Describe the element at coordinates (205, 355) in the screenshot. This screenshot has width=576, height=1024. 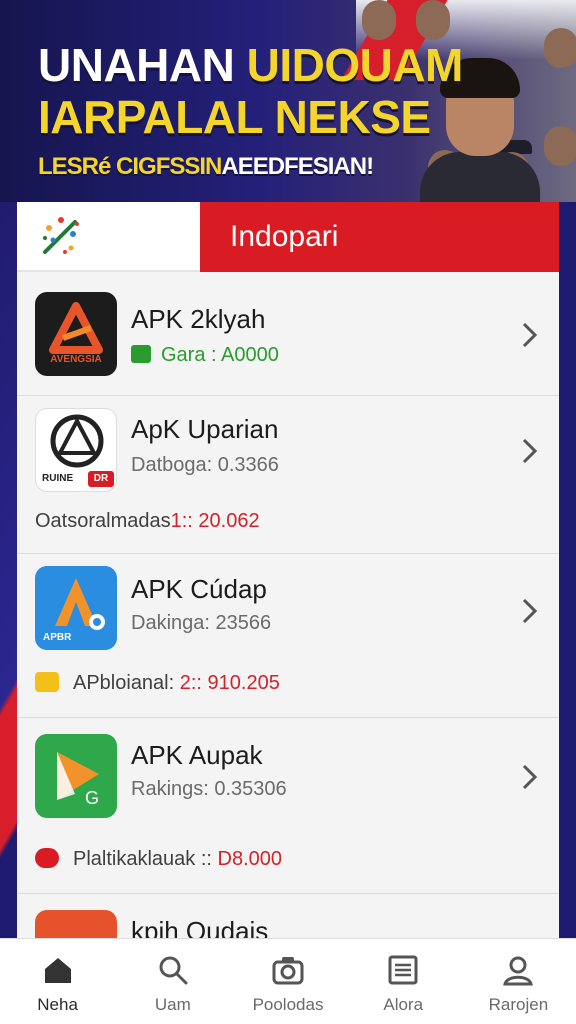
I see `app-meta: Gara : A0000` at that location.